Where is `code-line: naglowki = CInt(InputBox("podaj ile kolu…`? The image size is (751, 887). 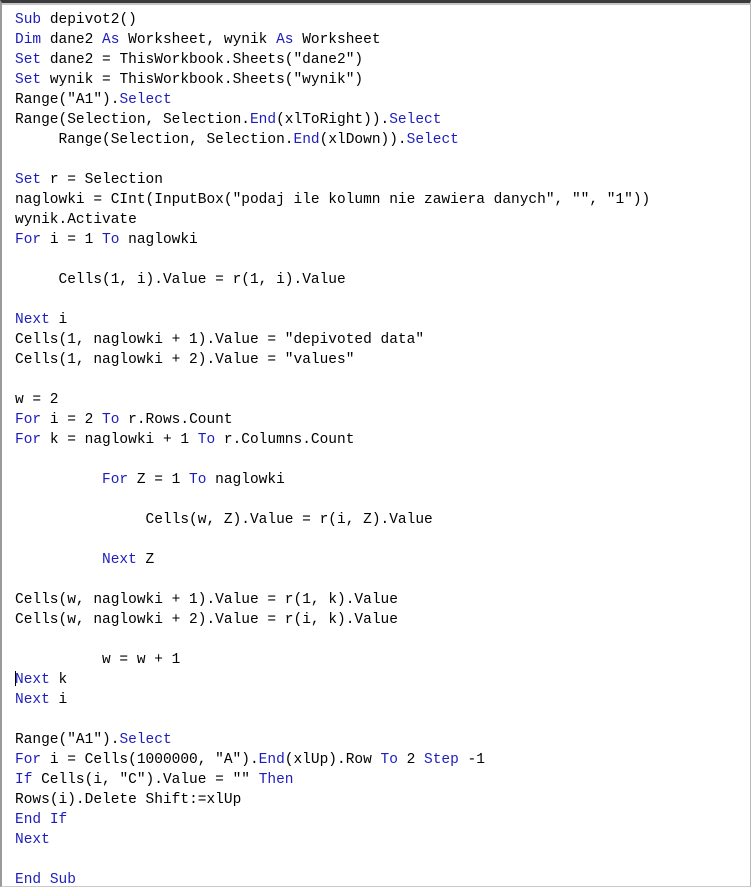
code-line: naglowki = CInt(InputBox("podaj ile kolu… is located at coordinates (382, 200).